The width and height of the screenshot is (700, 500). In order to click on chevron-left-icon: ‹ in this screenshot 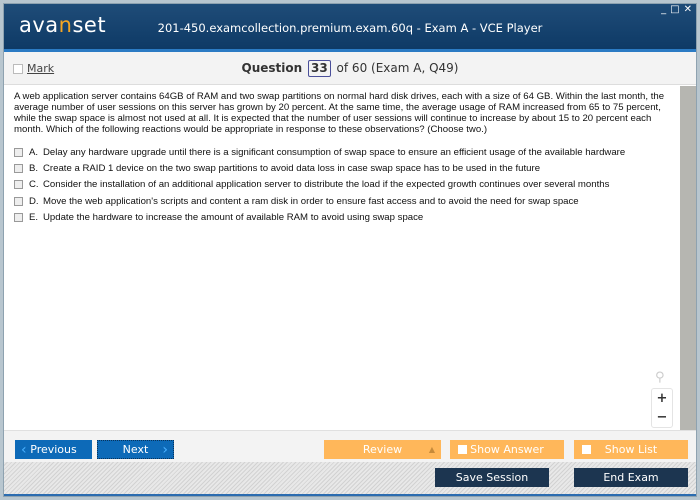, I will do `click(24, 449)`.